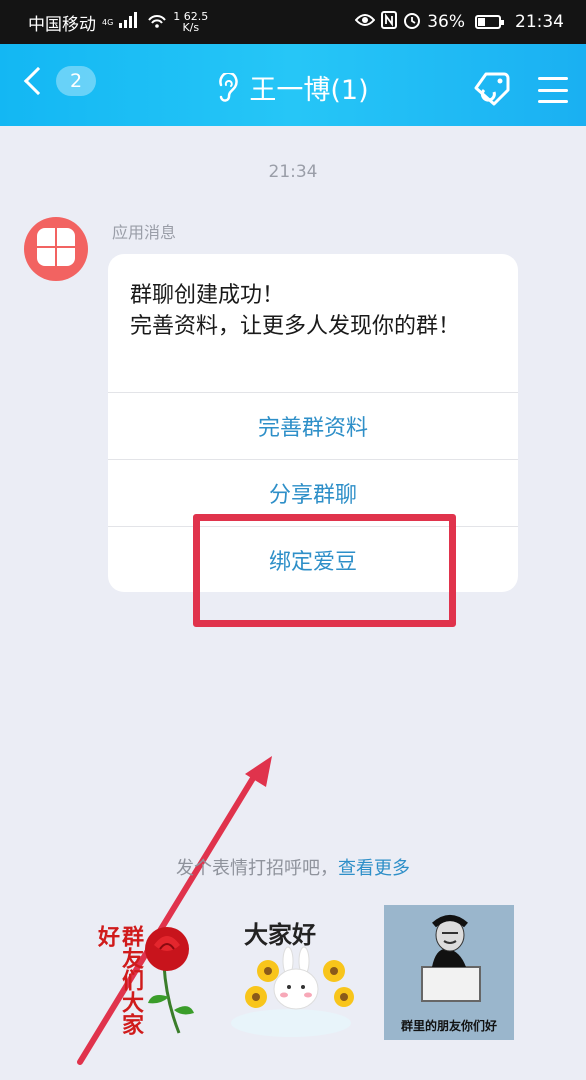  Describe the element at coordinates (118, 980) in the screenshot. I see `sticker1-text: 群友们大家好` at that location.